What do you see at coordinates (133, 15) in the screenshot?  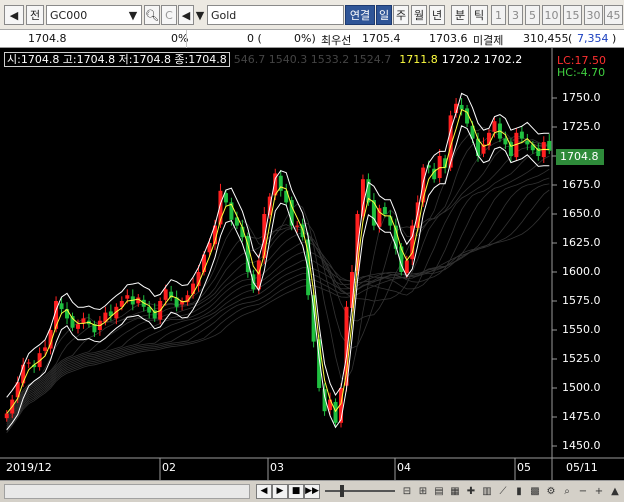 I see `symbol-dropdown-icon: ▼` at bounding box center [133, 15].